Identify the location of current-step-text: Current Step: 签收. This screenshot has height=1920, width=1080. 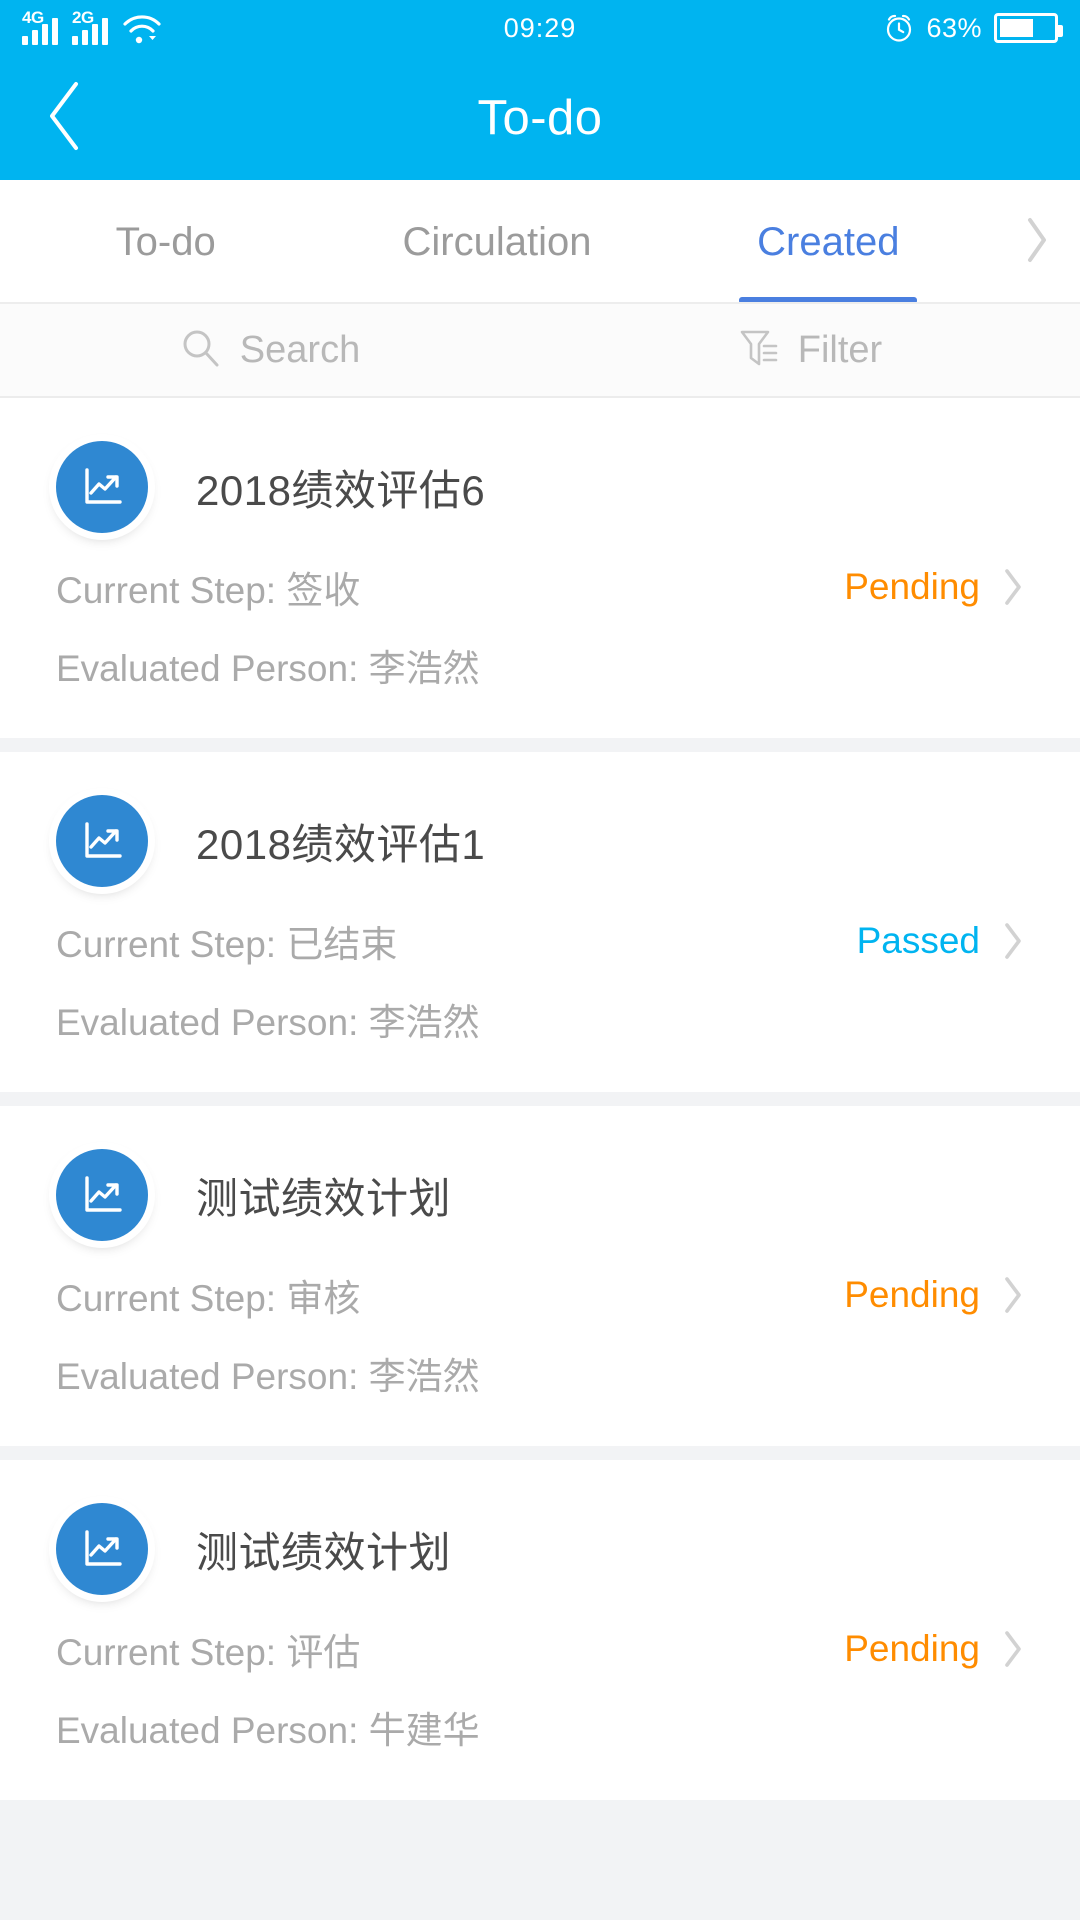
(208, 590).